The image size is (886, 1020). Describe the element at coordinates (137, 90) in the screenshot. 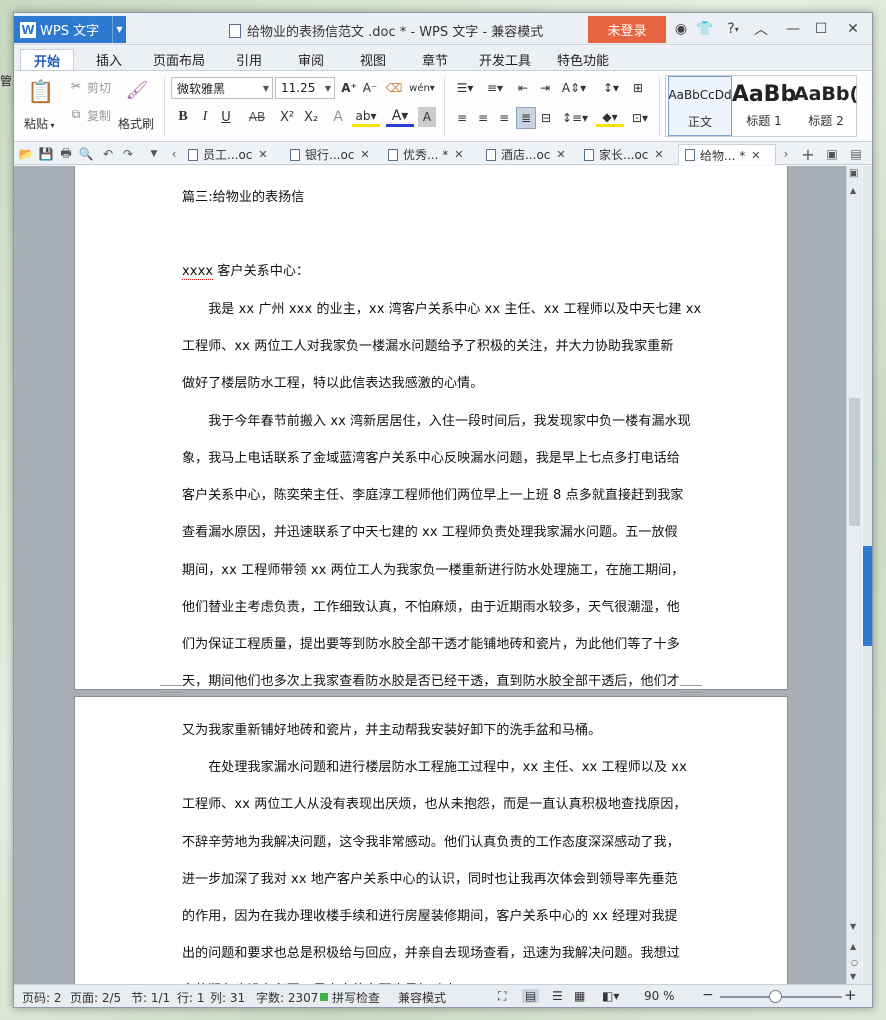

I see `format-painter-icon: 🖌` at that location.